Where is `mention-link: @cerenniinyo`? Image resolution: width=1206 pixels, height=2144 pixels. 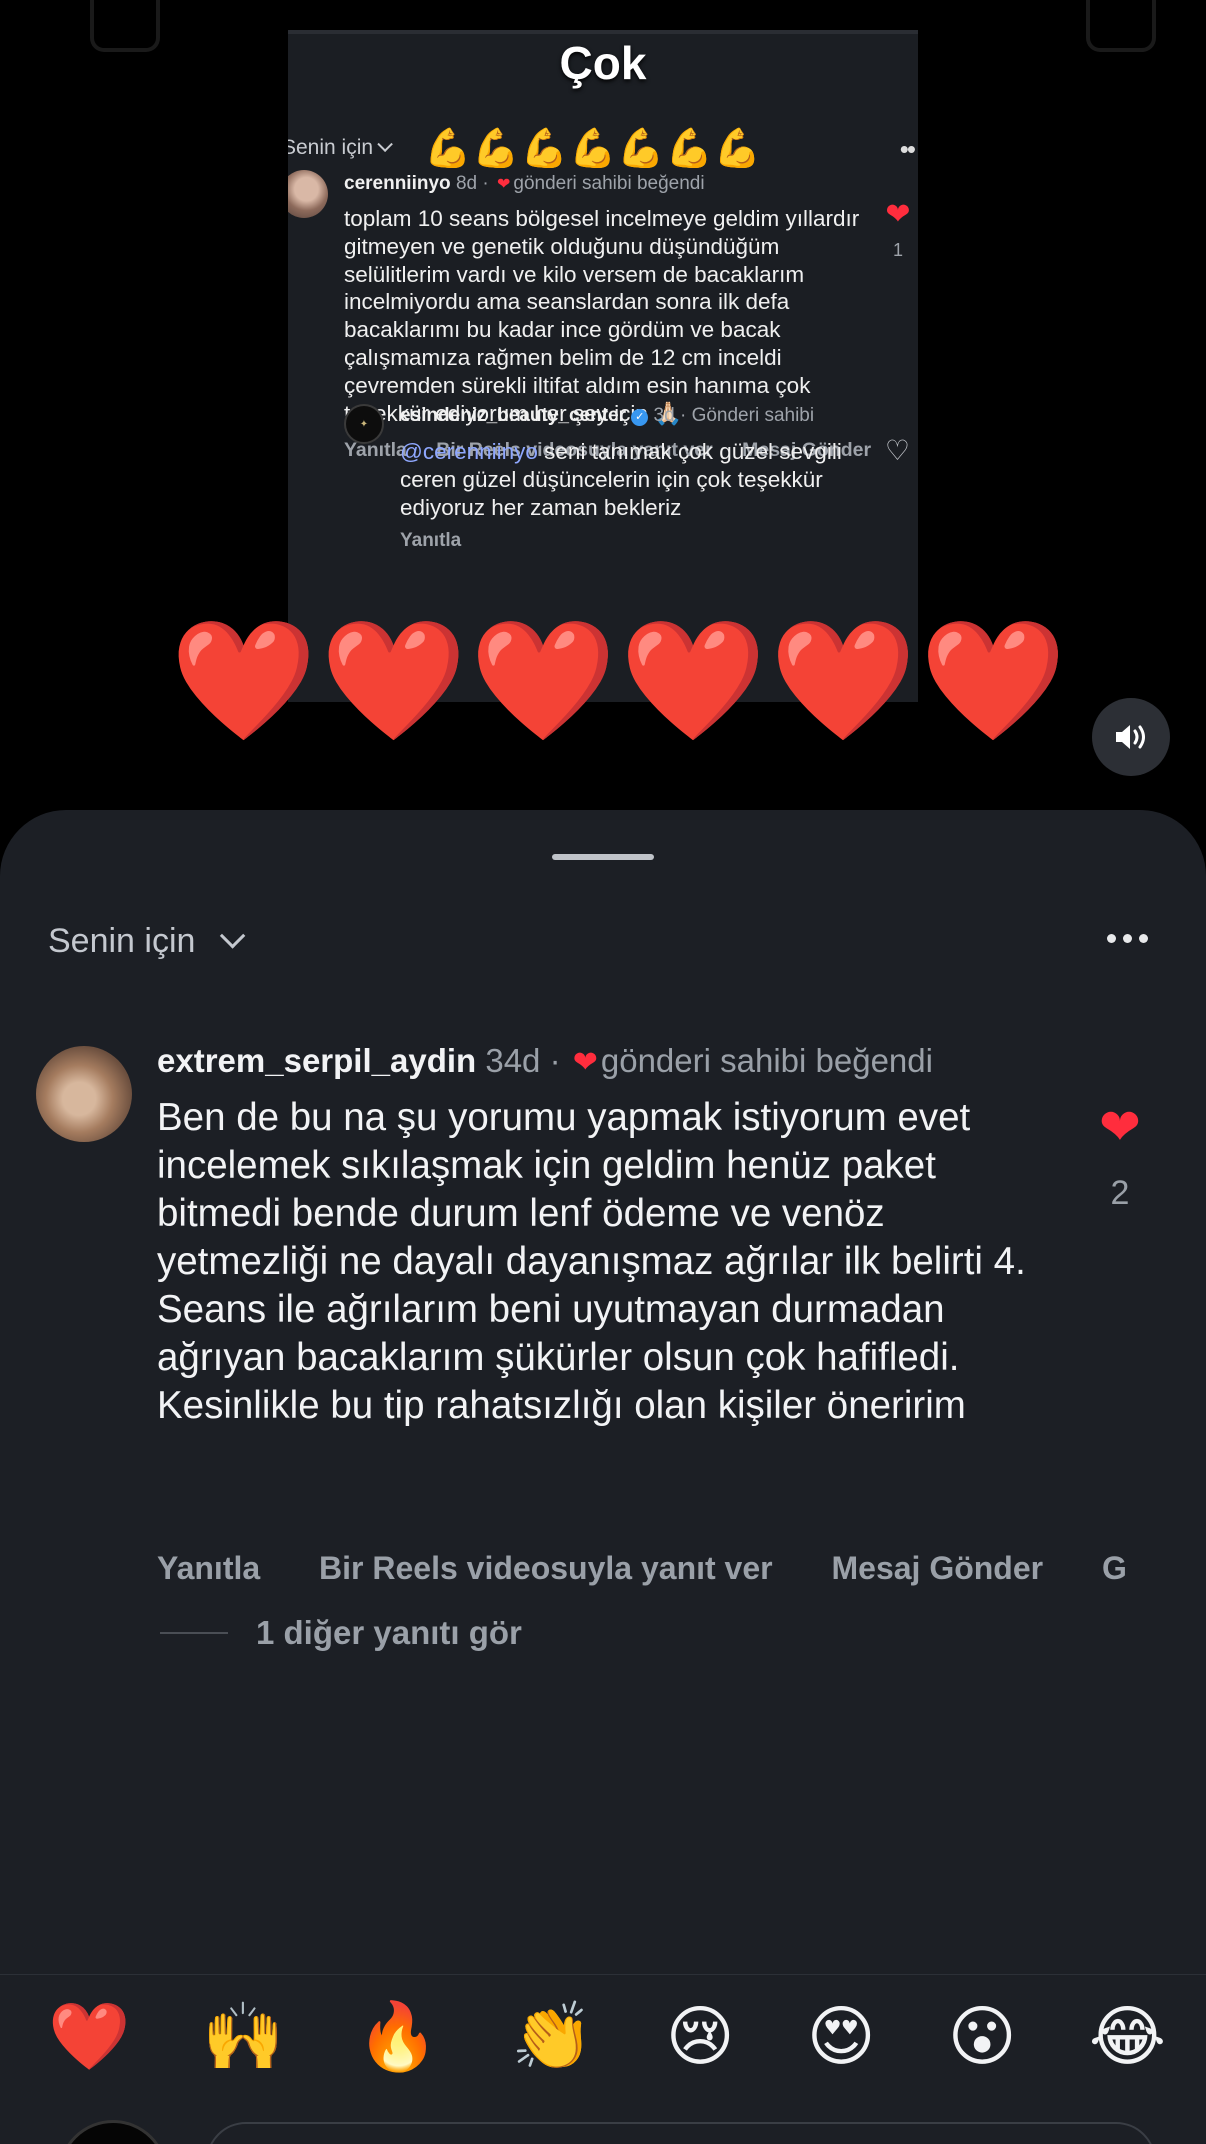 mention-link: @cerenniinyo is located at coordinates (469, 451).